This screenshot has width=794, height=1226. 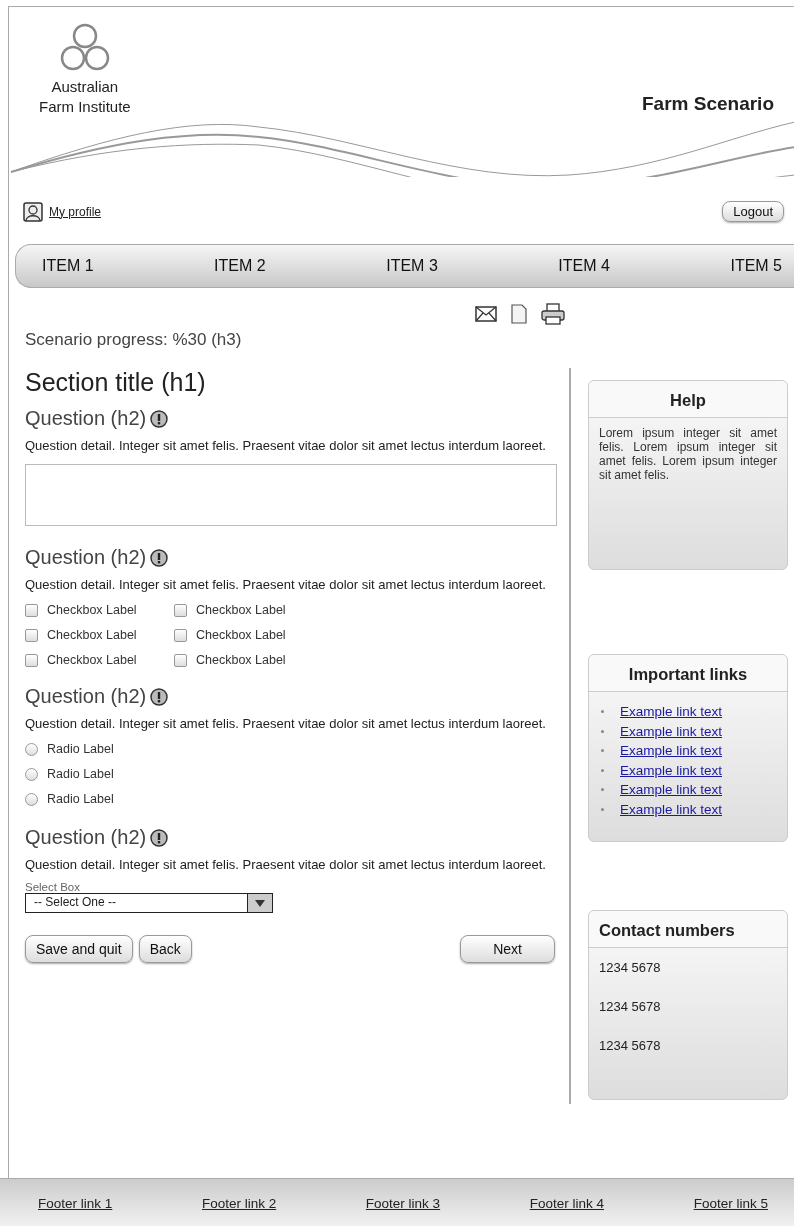 I want to click on select-field: -- Select One --, so click(x=149, y=903).